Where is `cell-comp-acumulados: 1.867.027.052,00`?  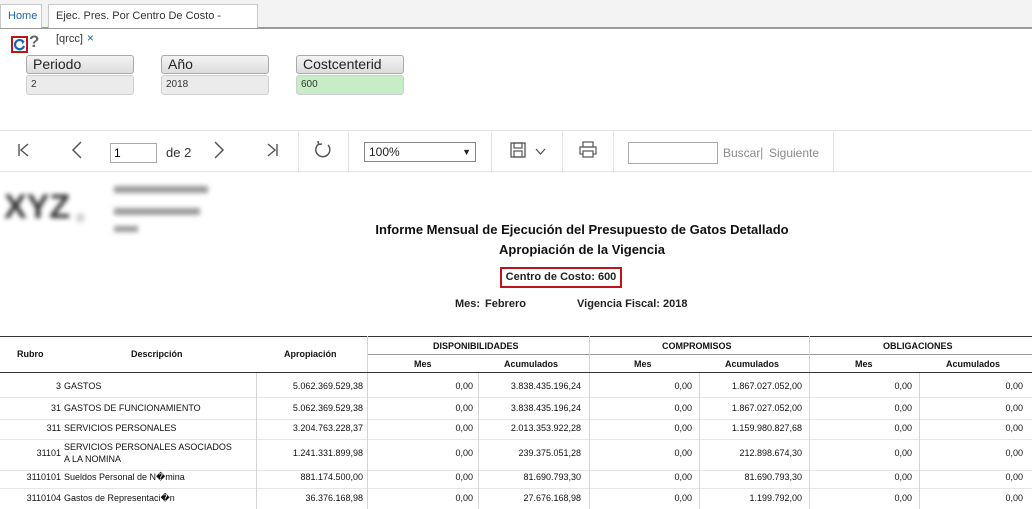
cell-comp-acumulados: 1.867.027.052,00 is located at coordinates (766, 408).